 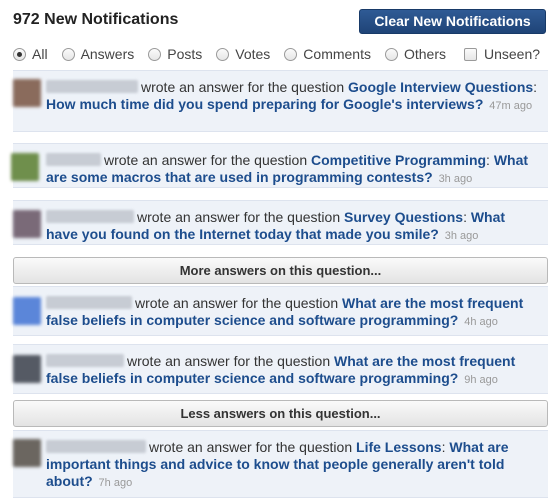 I want to click on timestamp: 47m ago, so click(x=511, y=106).